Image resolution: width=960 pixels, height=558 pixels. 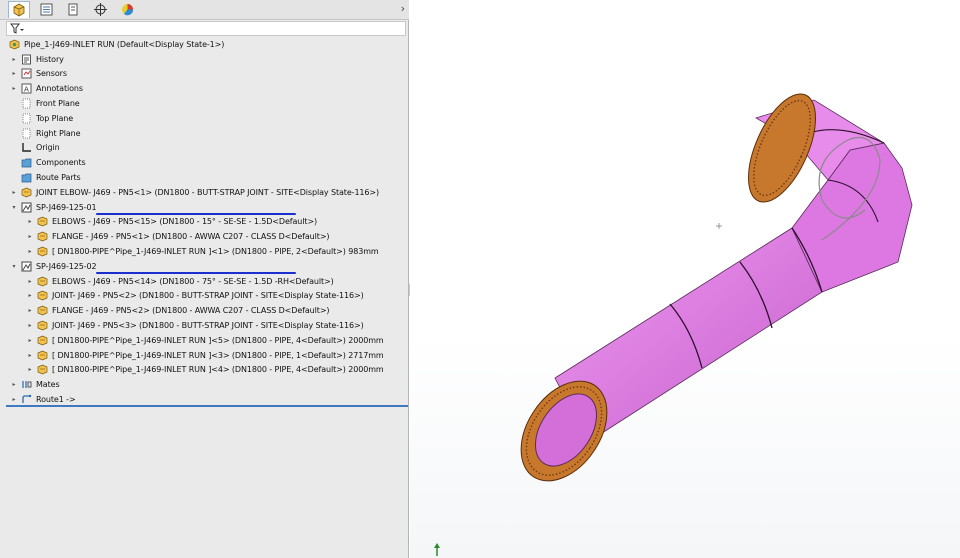 I want to click on route-icon, so click(x=27, y=399).